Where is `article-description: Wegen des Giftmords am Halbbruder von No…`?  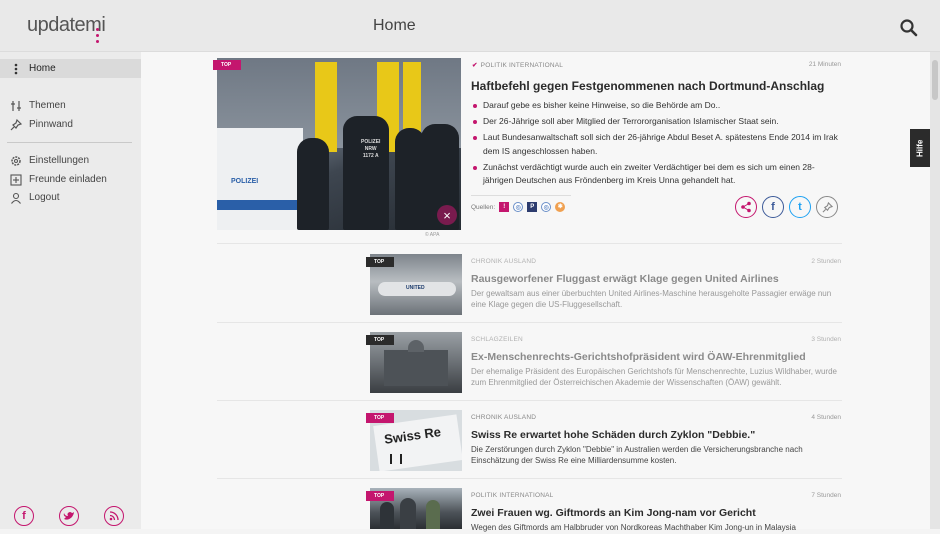
article-description: Wegen des Giftmords am Halbbruder von No… is located at coordinates (633, 527).